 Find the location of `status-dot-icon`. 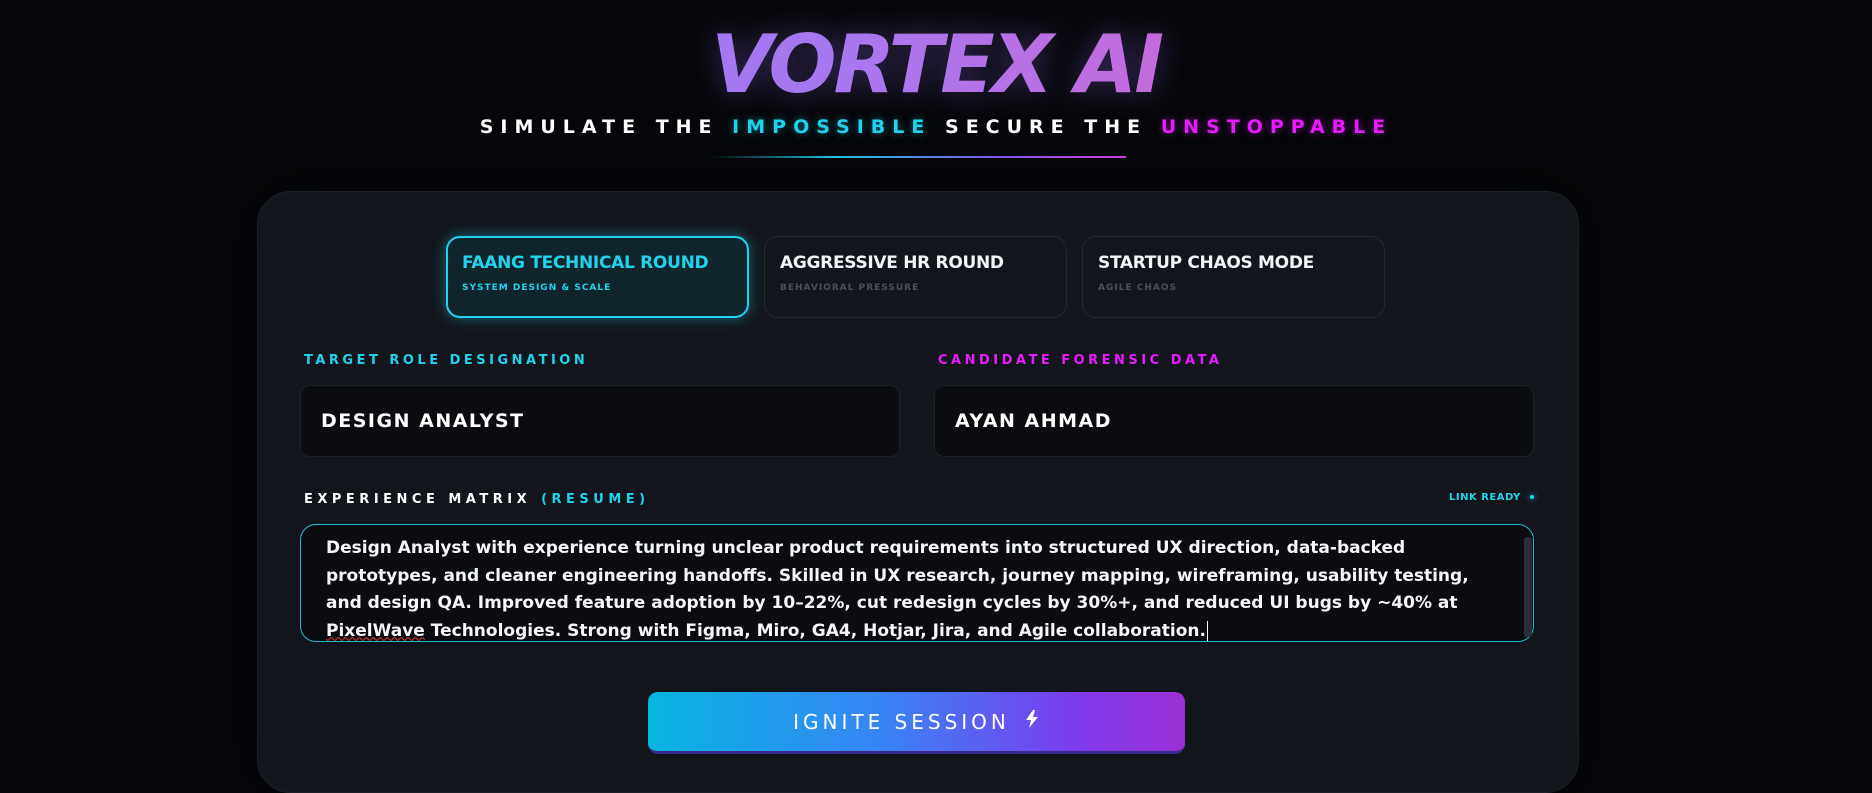

status-dot-icon is located at coordinates (1531, 497).